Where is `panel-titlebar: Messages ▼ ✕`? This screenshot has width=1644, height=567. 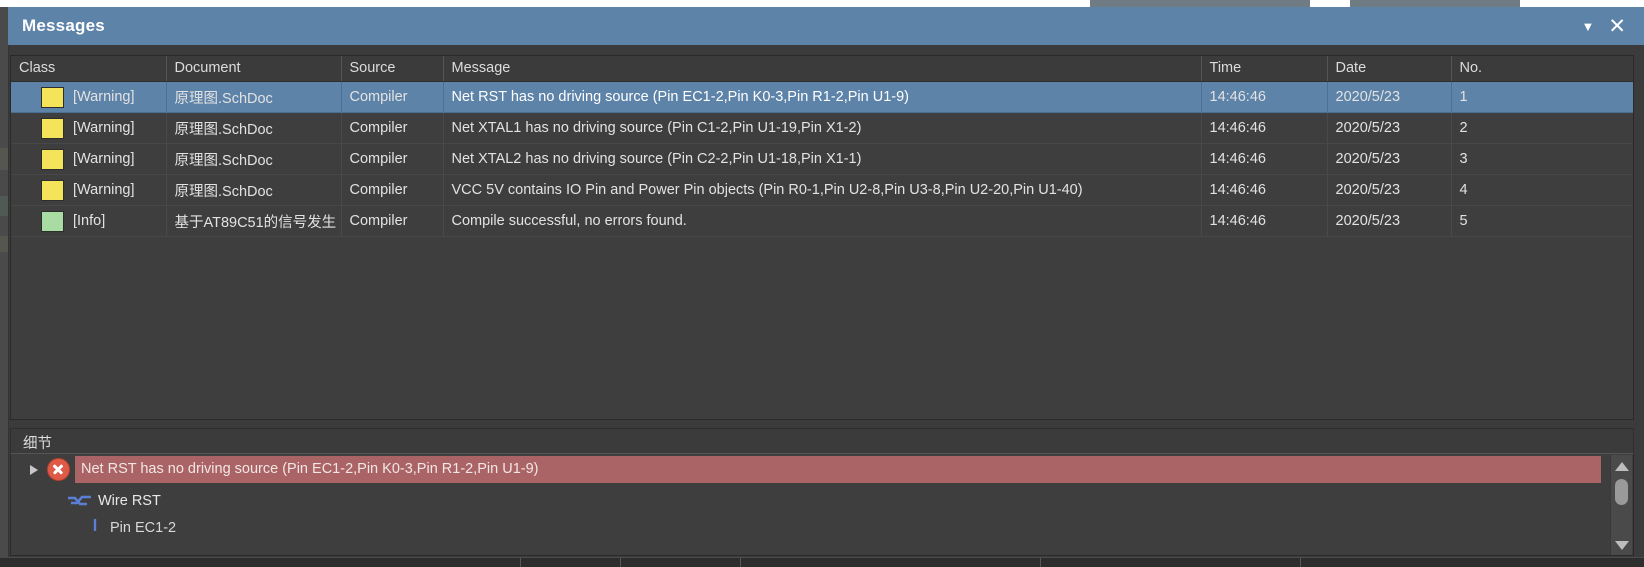
panel-titlebar: Messages ▼ ✕ is located at coordinates (826, 26).